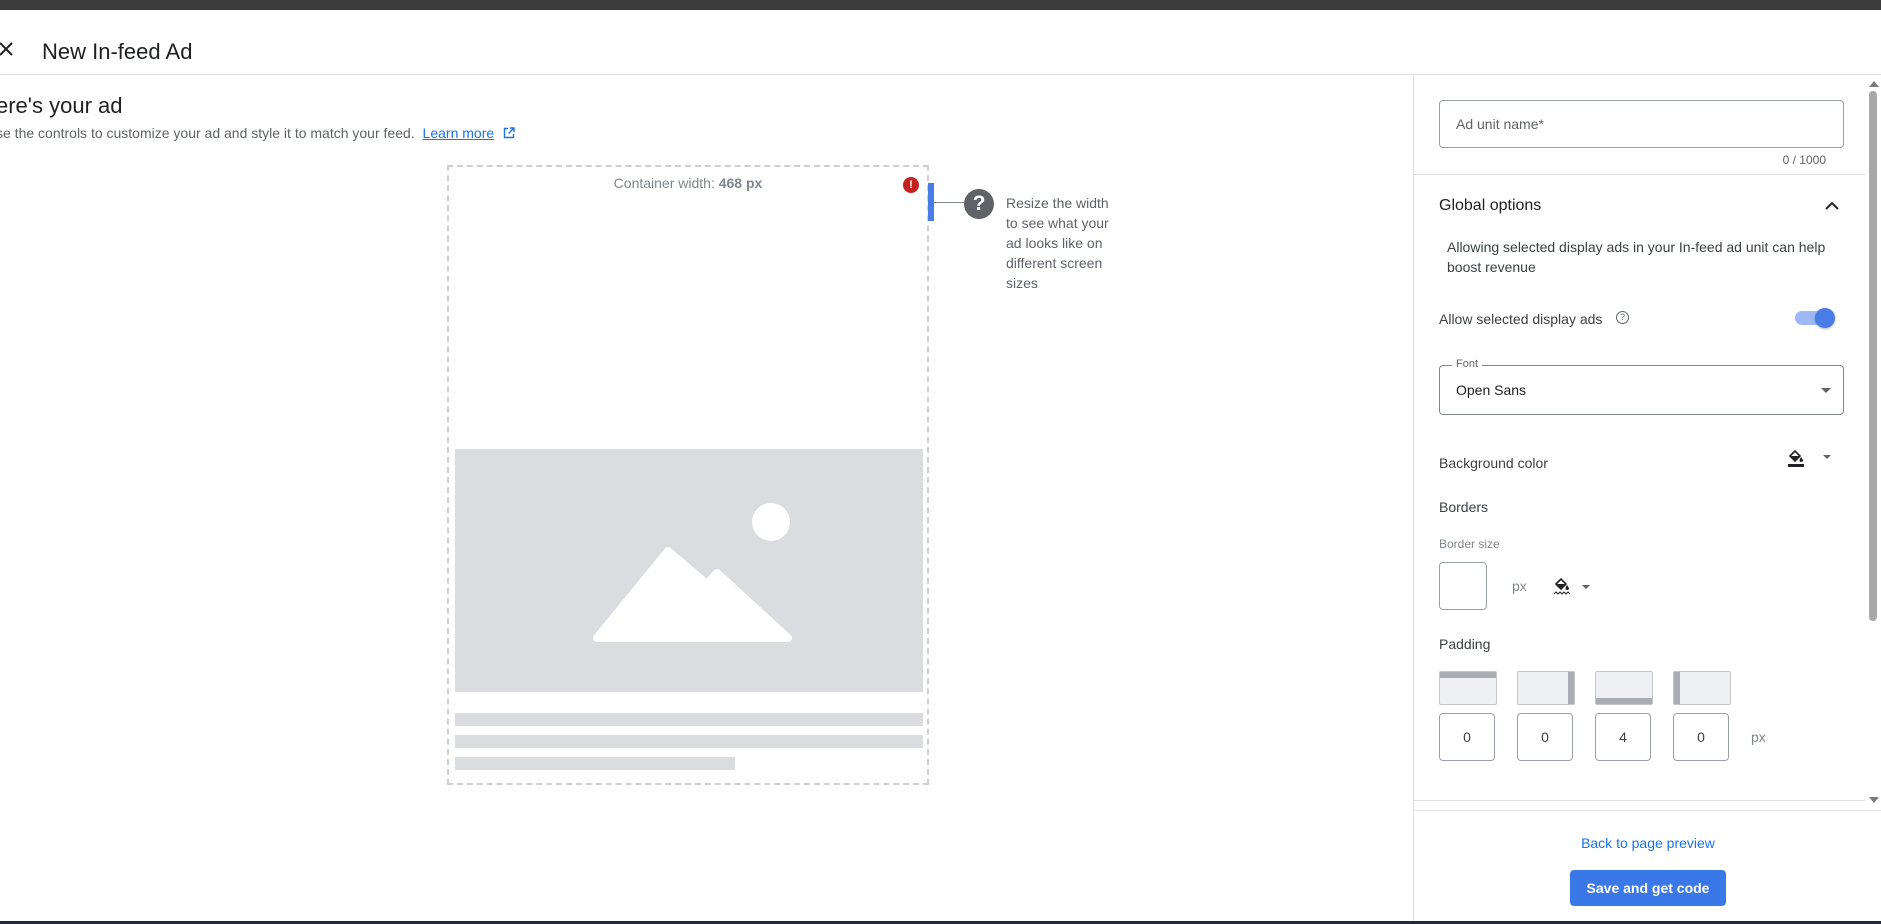 The height and width of the screenshot is (924, 1881). I want to click on char-counter: 0 / 1000, so click(1804, 160).